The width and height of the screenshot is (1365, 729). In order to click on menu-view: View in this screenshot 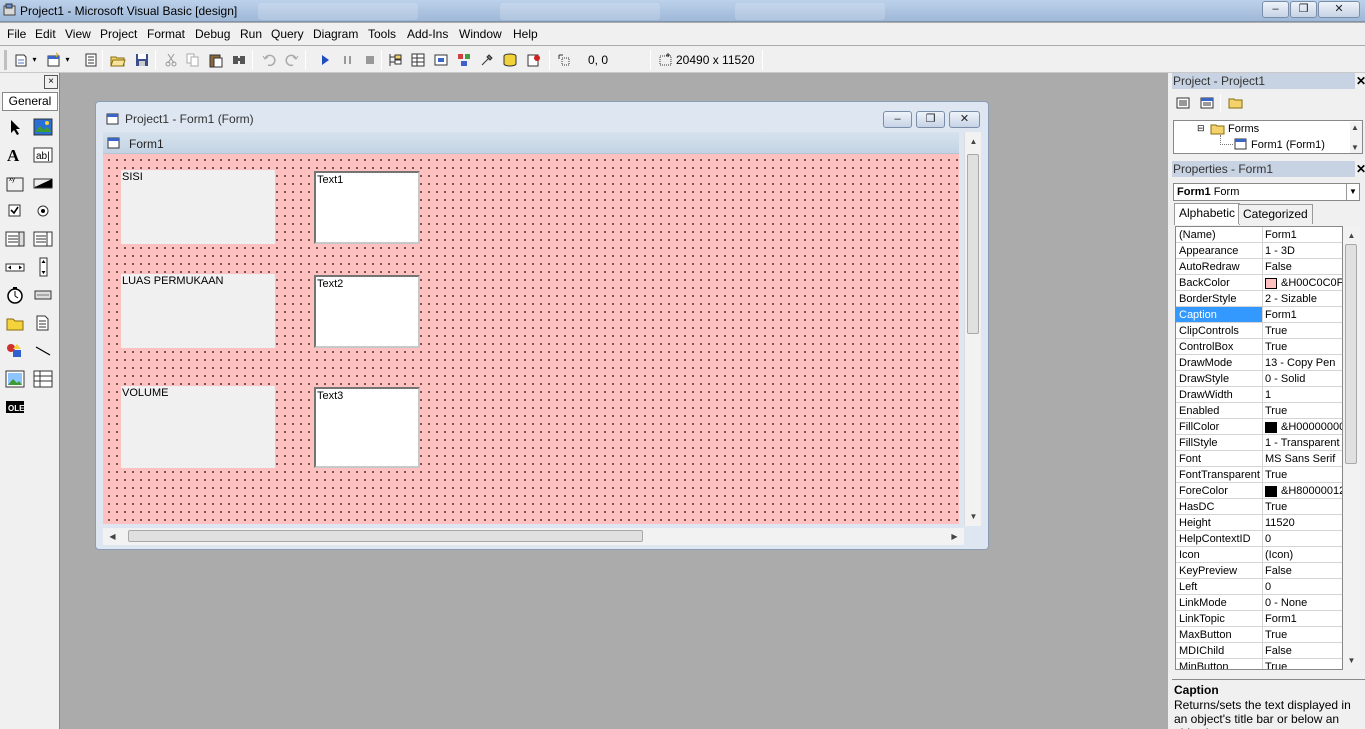, I will do `click(78, 34)`.